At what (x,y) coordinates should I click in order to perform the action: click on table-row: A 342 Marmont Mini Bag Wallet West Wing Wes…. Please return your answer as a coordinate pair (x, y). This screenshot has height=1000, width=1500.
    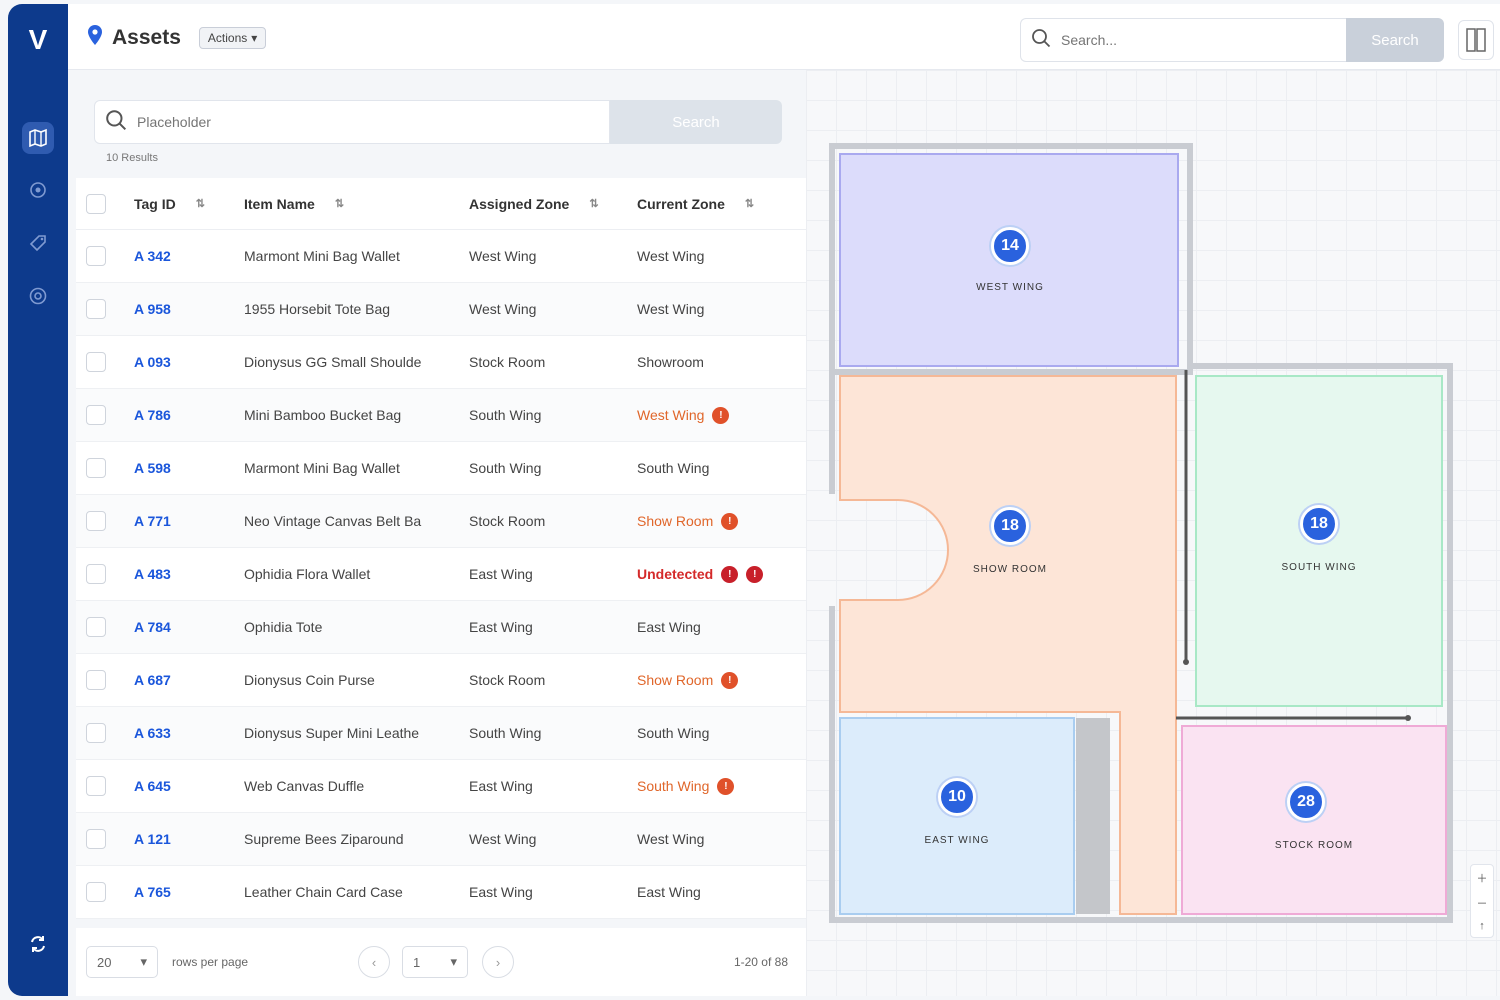
    Looking at the image, I should click on (441, 256).